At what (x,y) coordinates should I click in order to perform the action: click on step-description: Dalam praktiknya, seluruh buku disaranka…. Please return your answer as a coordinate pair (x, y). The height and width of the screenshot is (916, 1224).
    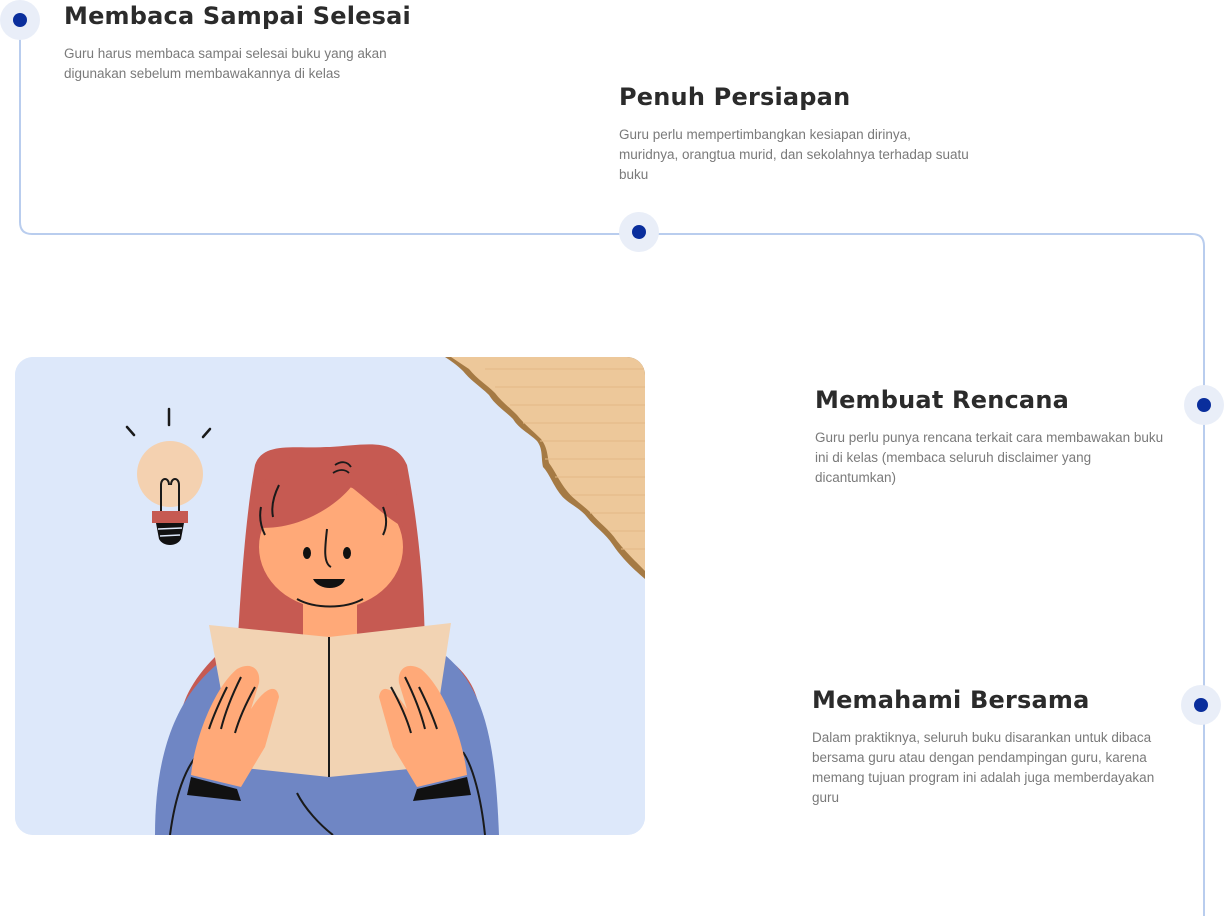
    Looking at the image, I should click on (983, 767).